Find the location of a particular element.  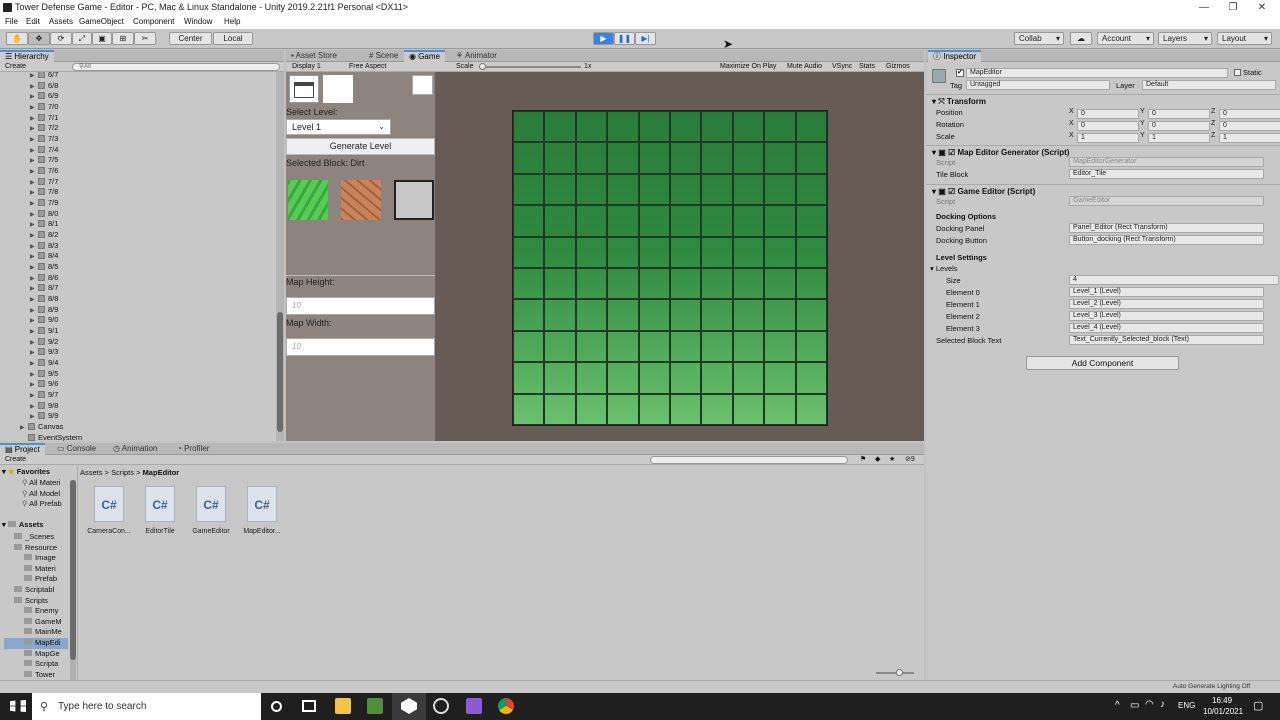

white-square-button is located at coordinates (422, 85).